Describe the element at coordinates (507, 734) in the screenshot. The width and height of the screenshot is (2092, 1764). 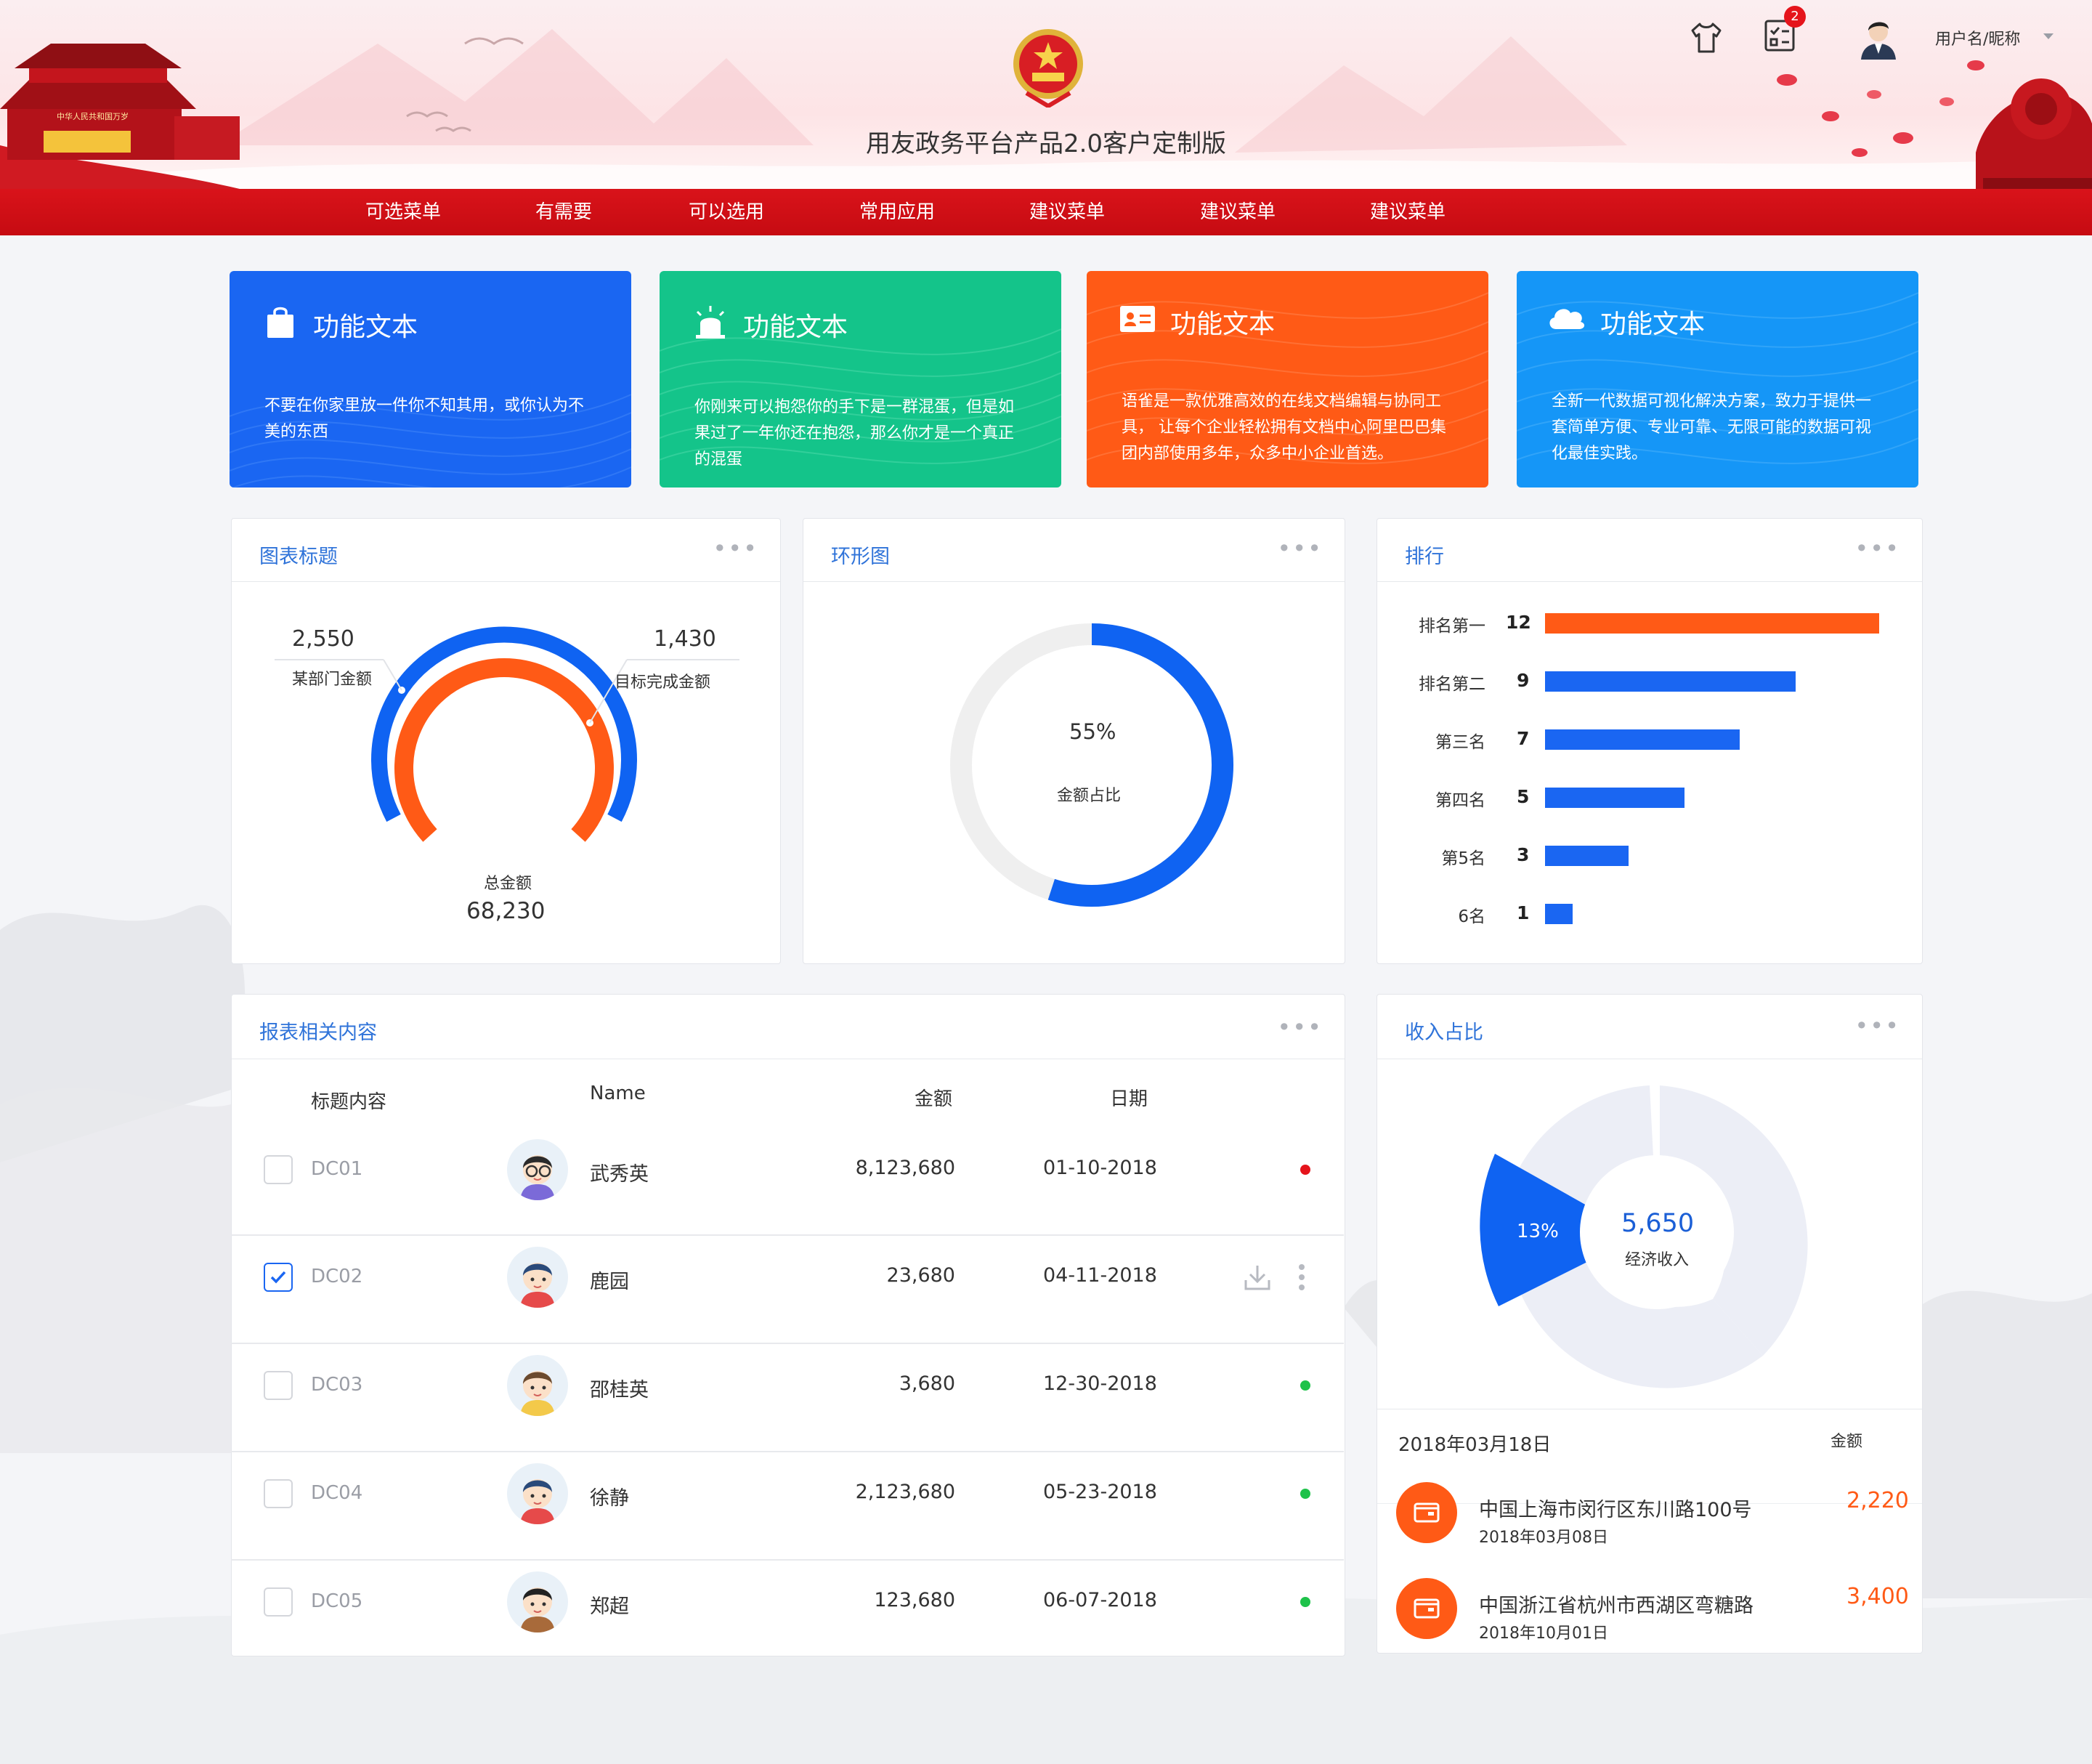
I see `gauge-chart` at that location.